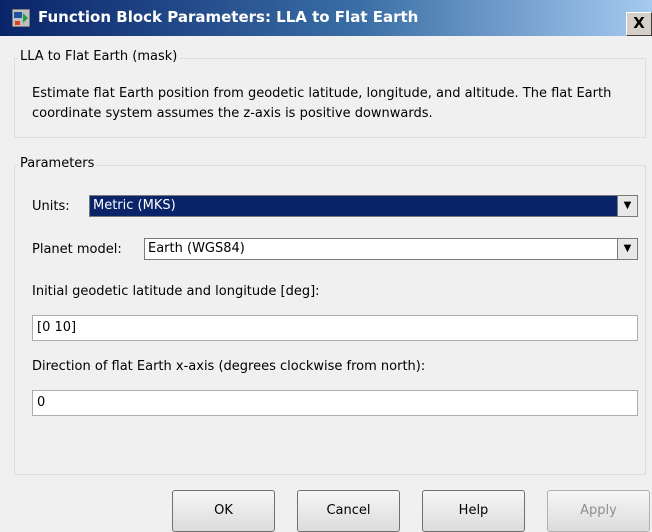  Describe the element at coordinates (391, 249) in the screenshot. I see `planet-model-dropdown: Earth (WGS84) ▼` at that location.